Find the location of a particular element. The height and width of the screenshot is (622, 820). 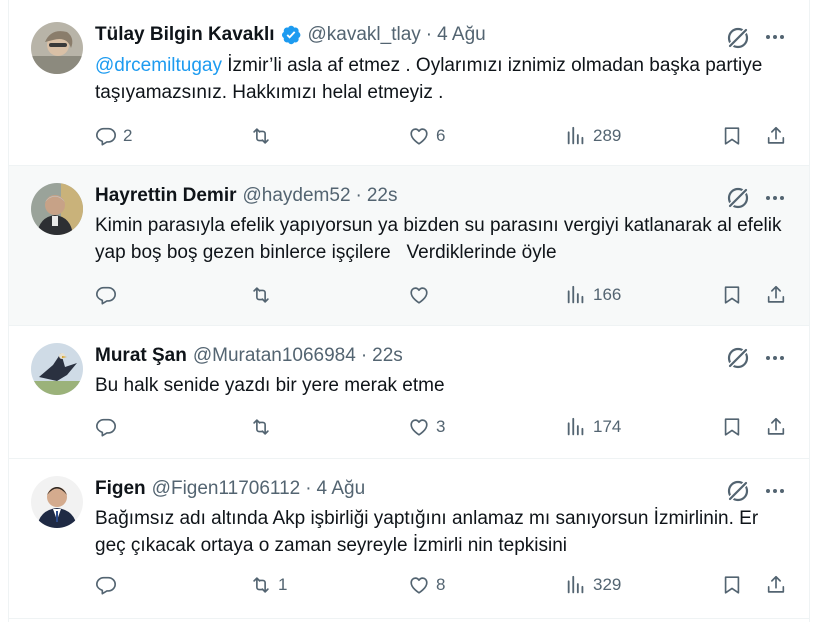

tweet-actions: 2 6 289 is located at coordinates (441, 136).